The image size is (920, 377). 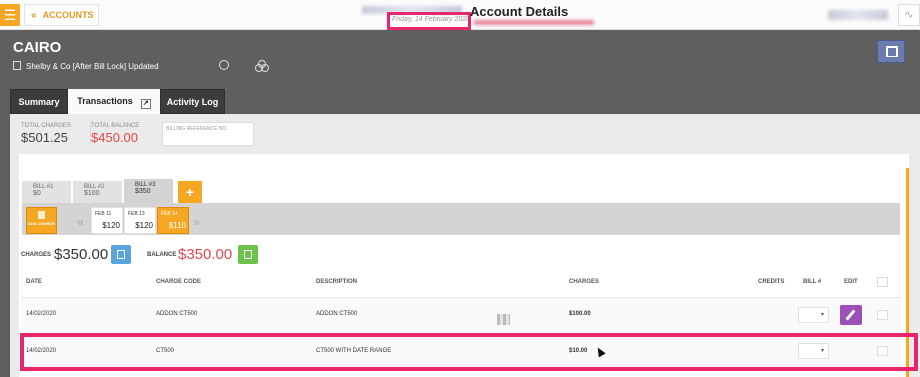 What do you see at coordinates (34, 282) in the screenshot?
I see `header-date: DATE` at bounding box center [34, 282].